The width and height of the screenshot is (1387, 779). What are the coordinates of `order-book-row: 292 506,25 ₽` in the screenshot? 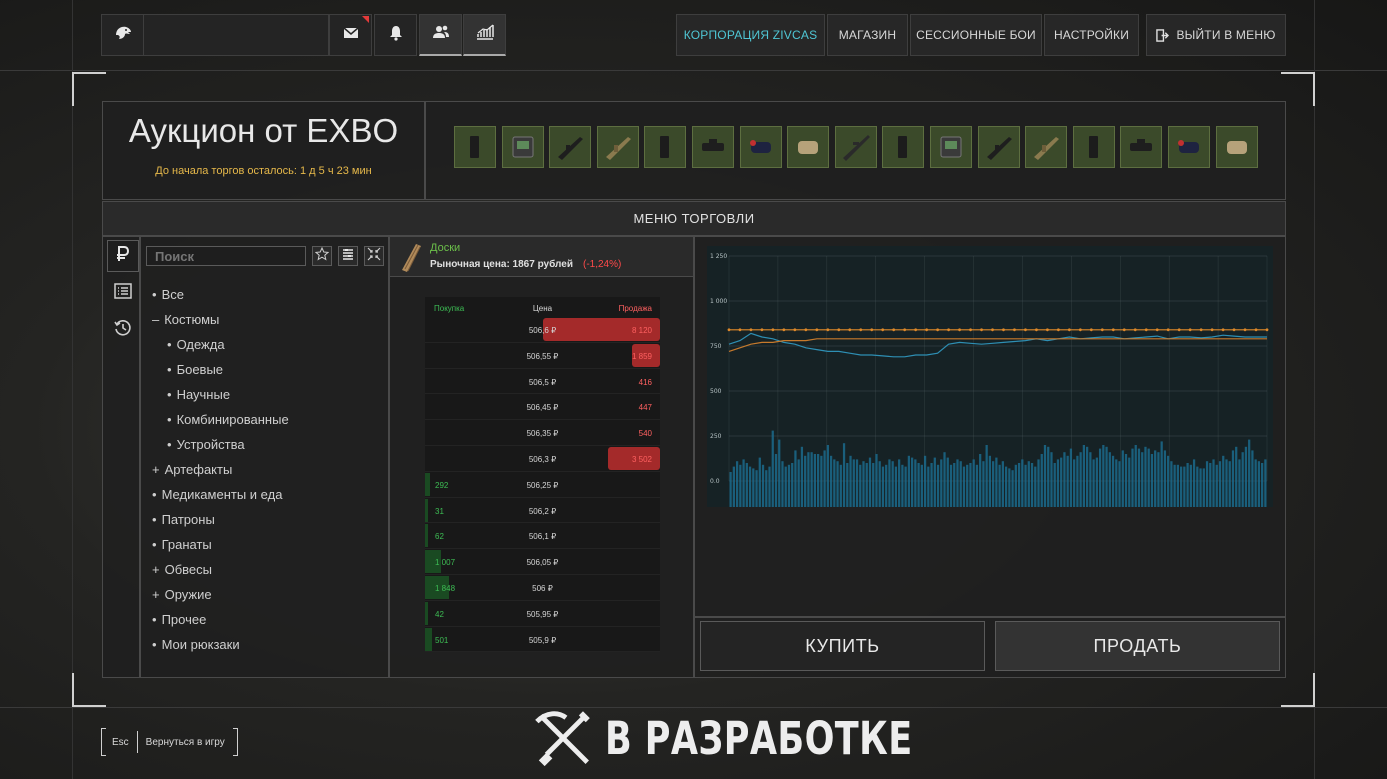 It's located at (542, 485).